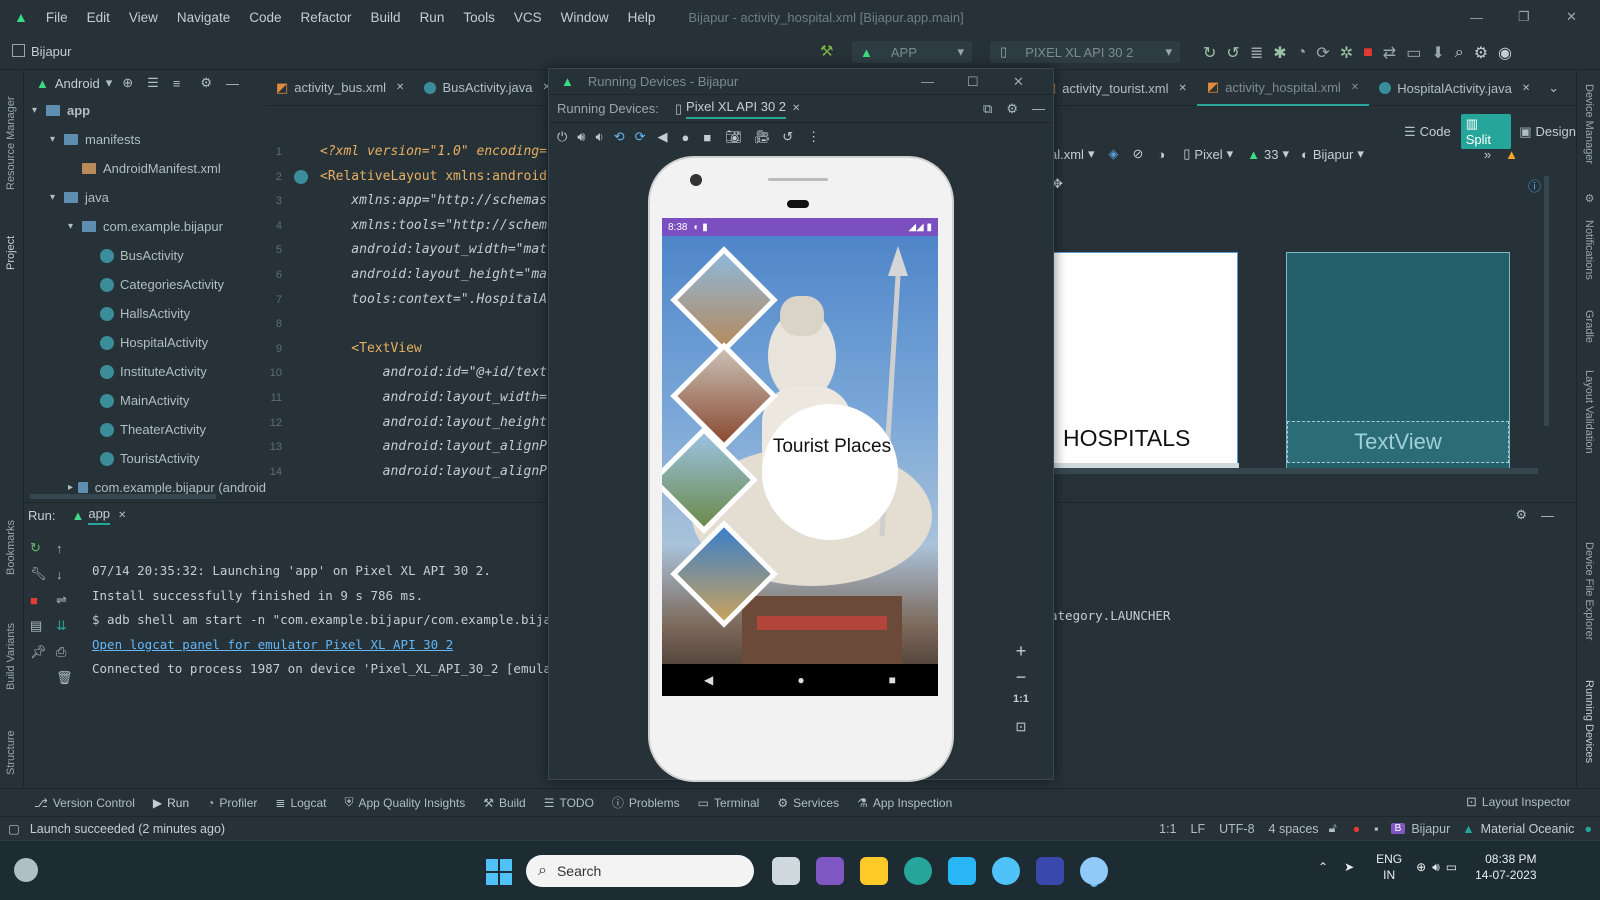 The width and height of the screenshot is (1600, 900). What do you see at coordinates (904, 803) in the screenshot?
I see `tool-tab-app-inspection: ⚗ App Inspection` at bounding box center [904, 803].